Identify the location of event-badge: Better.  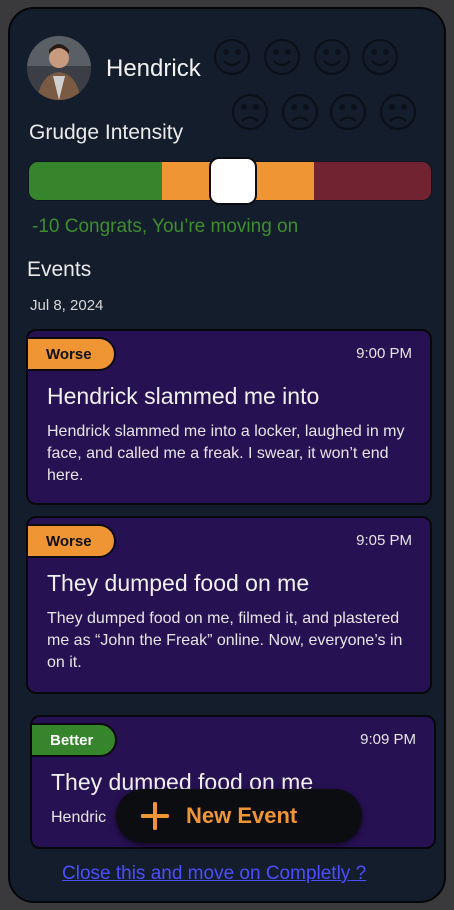
(75, 740).